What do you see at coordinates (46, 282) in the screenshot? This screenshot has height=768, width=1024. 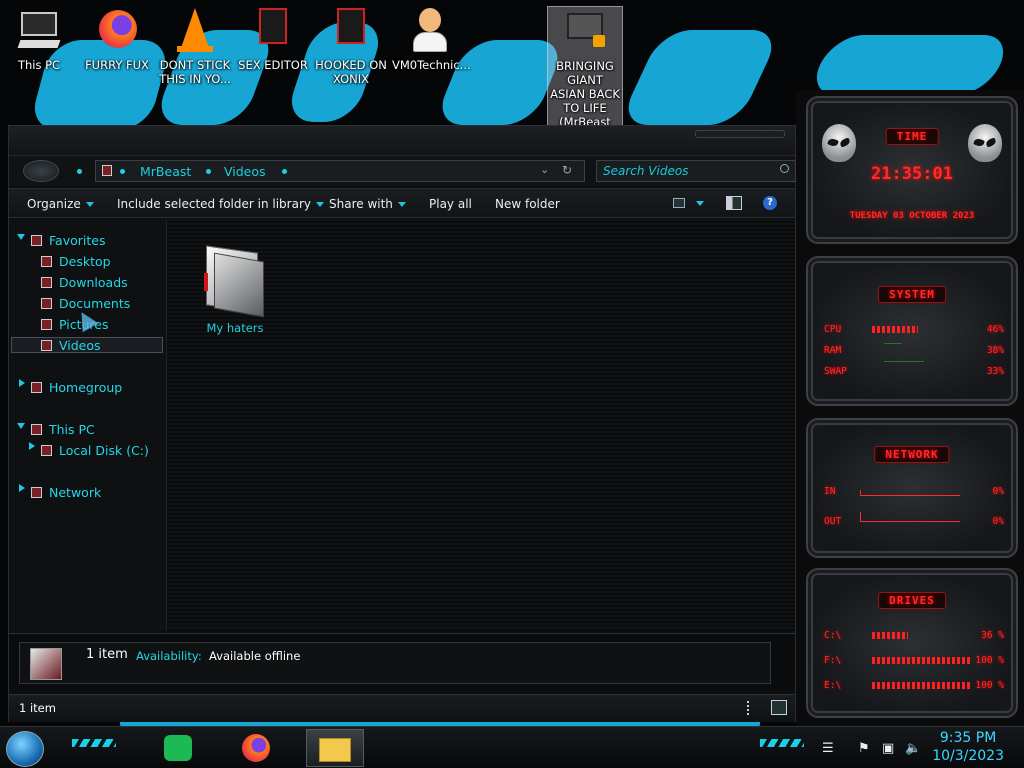 I see `downloads-icon` at bounding box center [46, 282].